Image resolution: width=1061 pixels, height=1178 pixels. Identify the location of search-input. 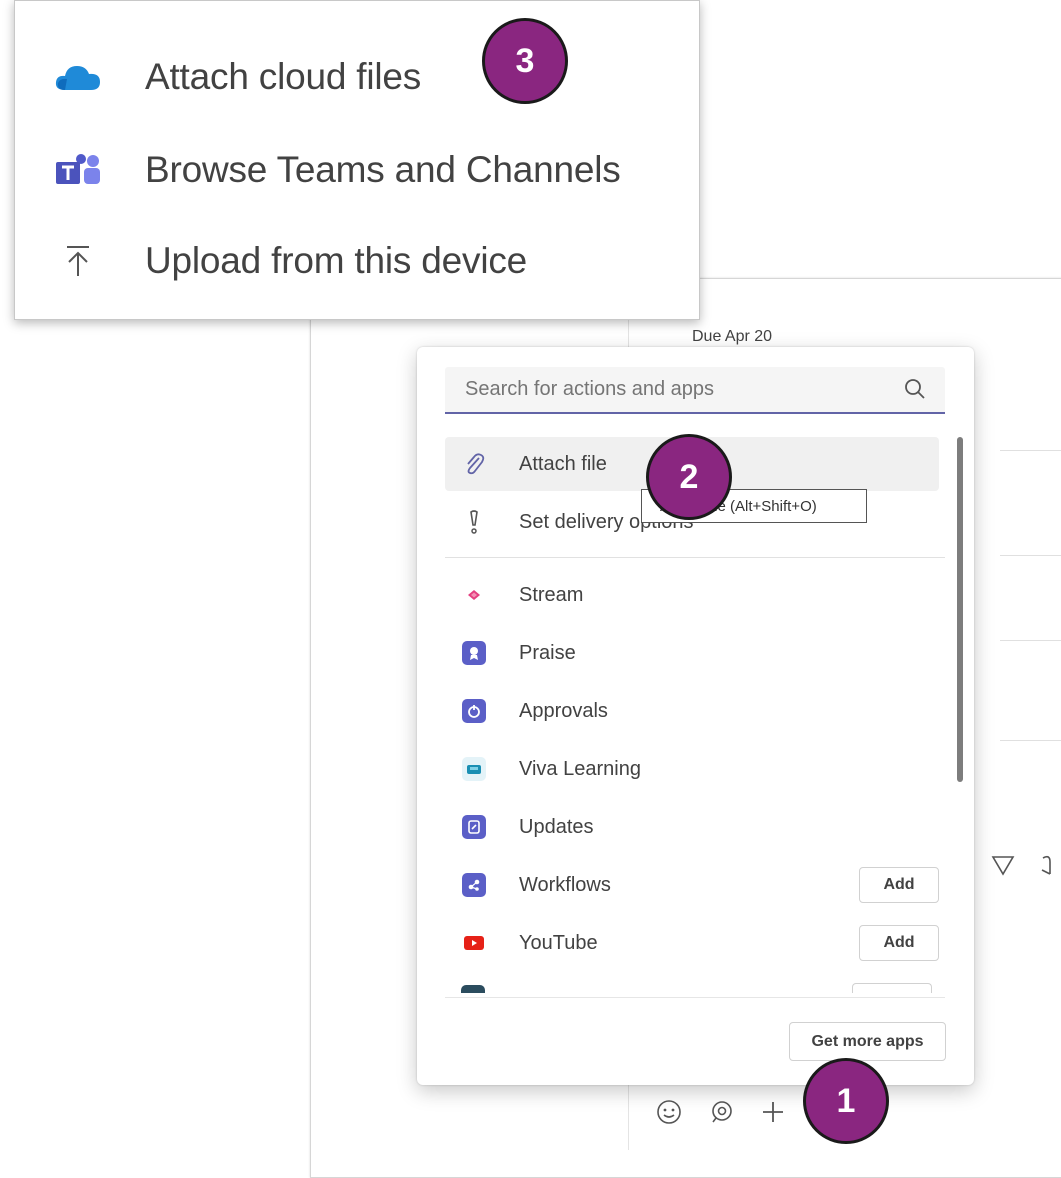
(673, 389).